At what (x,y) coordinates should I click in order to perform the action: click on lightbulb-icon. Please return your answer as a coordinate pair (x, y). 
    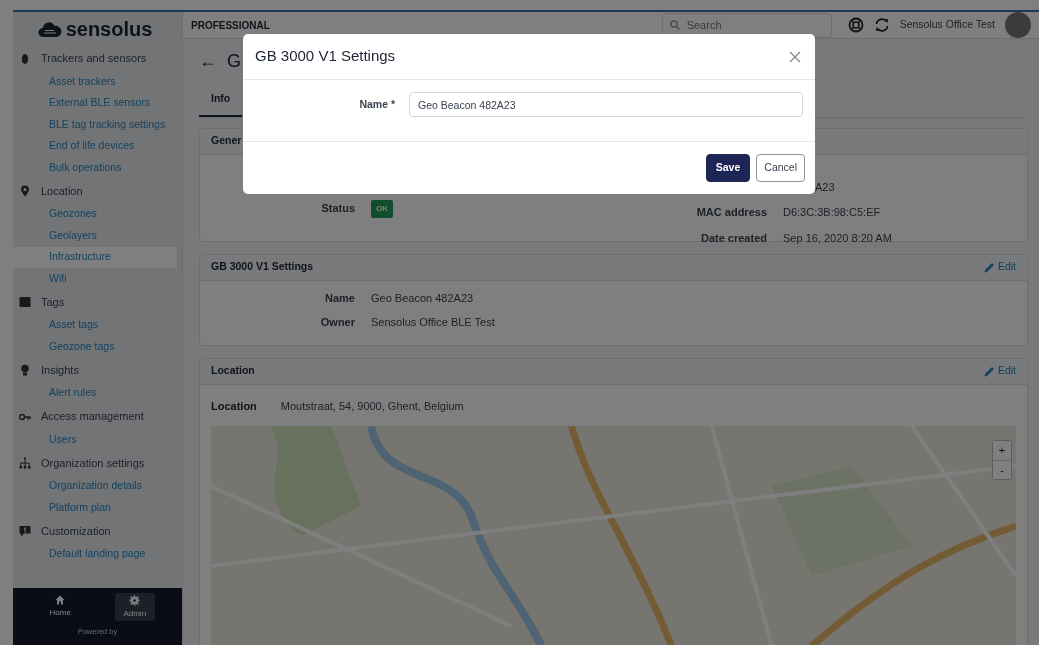
    Looking at the image, I should click on (25, 370).